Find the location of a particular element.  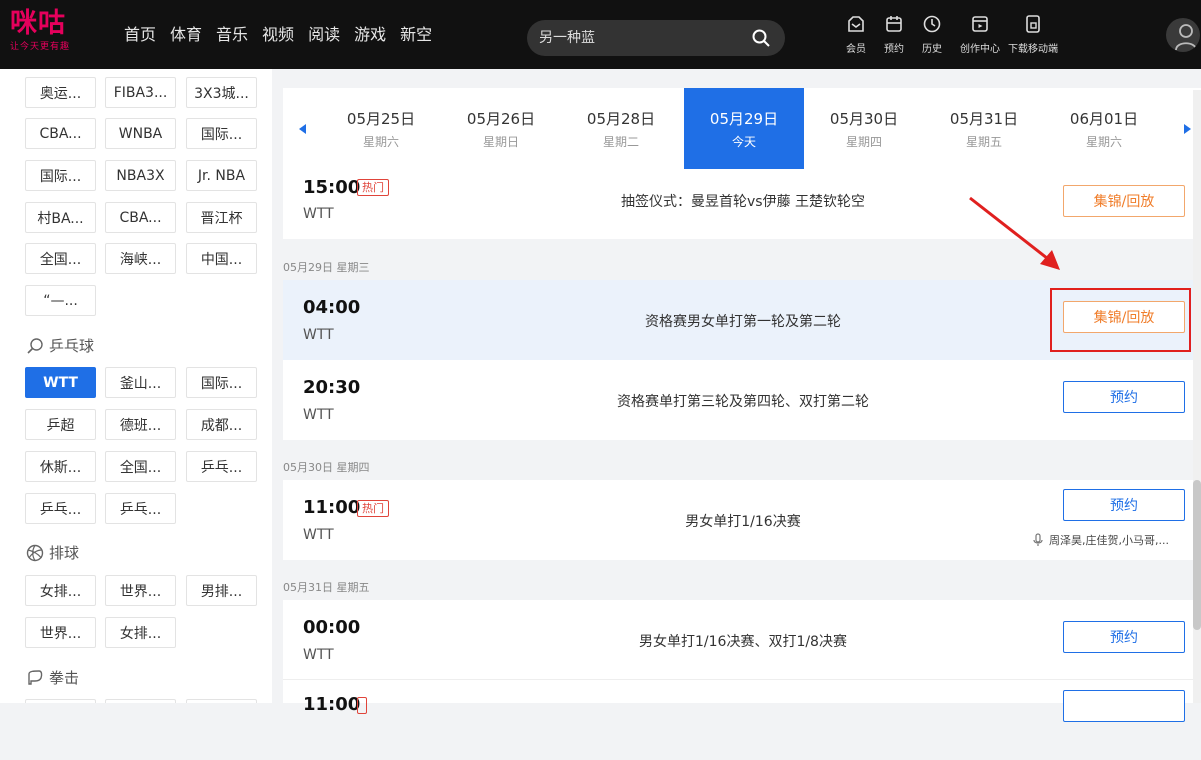

date-tab-0529-today: 05月29日 今天 is located at coordinates (744, 128).